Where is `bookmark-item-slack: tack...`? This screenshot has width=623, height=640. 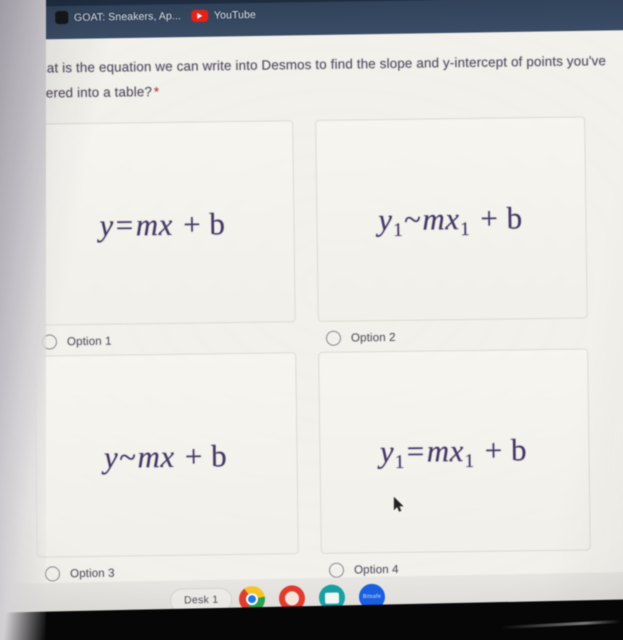 bookmark-item-slack: tack... is located at coordinates (23, 18).